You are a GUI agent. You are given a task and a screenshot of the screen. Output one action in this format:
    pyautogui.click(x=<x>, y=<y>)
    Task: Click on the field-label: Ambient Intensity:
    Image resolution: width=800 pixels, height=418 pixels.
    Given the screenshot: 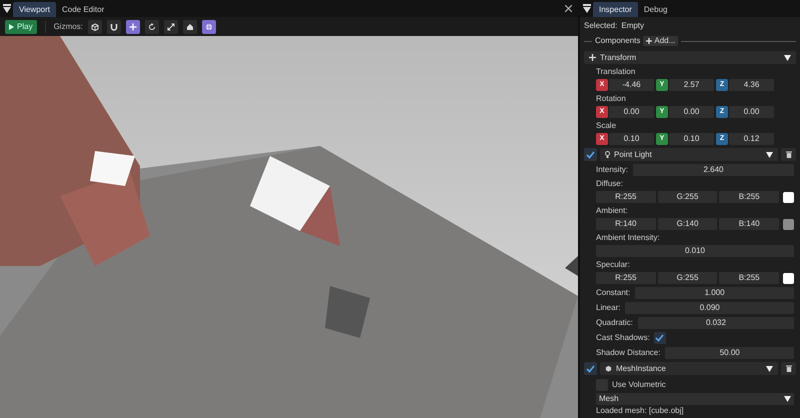 What is the action you would take?
    pyautogui.click(x=628, y=238)
    